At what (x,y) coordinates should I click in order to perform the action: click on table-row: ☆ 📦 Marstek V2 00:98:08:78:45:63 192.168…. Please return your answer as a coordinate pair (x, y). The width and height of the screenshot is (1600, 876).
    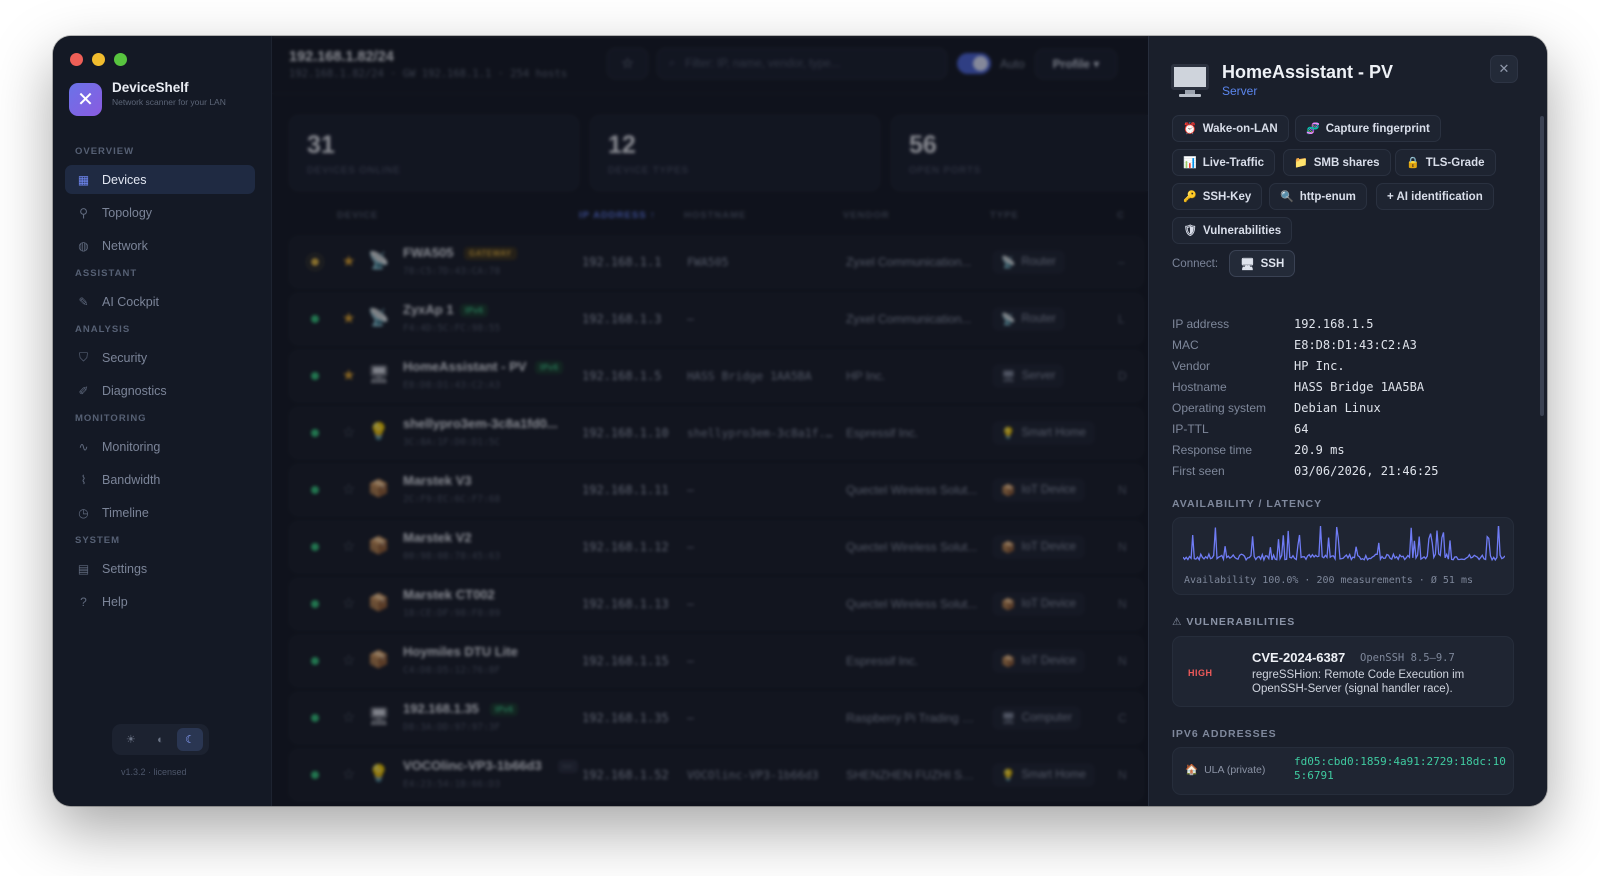
    Looking at the image, I should click on (716, 547).